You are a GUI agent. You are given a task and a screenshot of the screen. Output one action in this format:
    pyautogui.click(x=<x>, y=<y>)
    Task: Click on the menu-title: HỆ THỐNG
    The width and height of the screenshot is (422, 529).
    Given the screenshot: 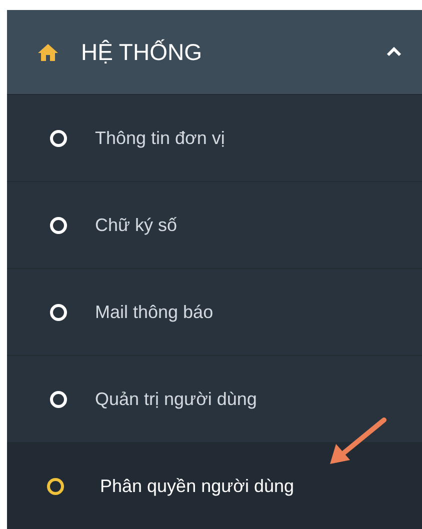 What is the action you would take?
    pyautogui.click(x=142, y=52)
    